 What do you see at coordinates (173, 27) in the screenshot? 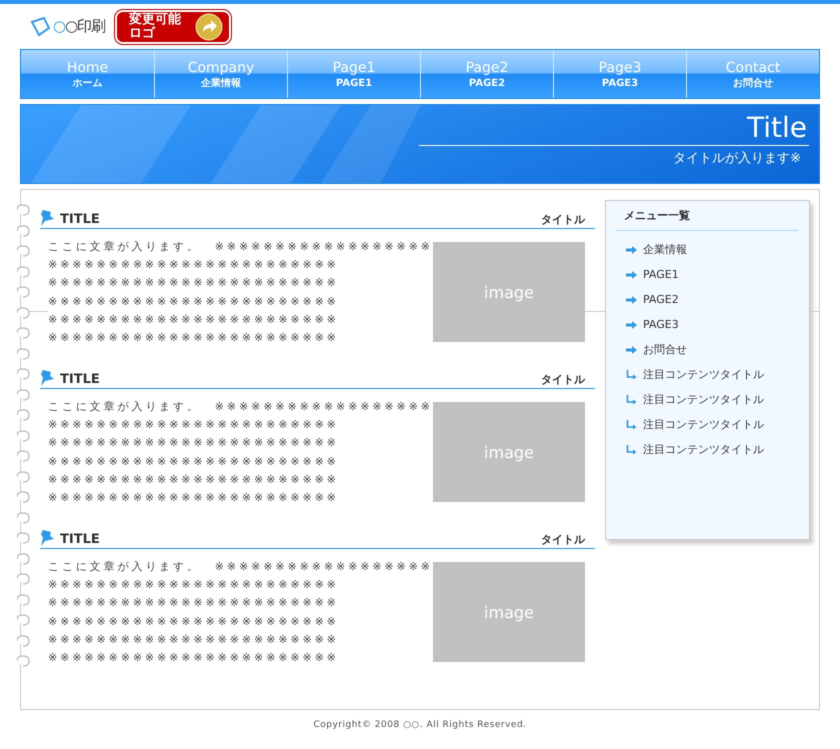
I see `logo-placeholder-badge: 変更可能 ロゴ` at bounding box center [173, 27].